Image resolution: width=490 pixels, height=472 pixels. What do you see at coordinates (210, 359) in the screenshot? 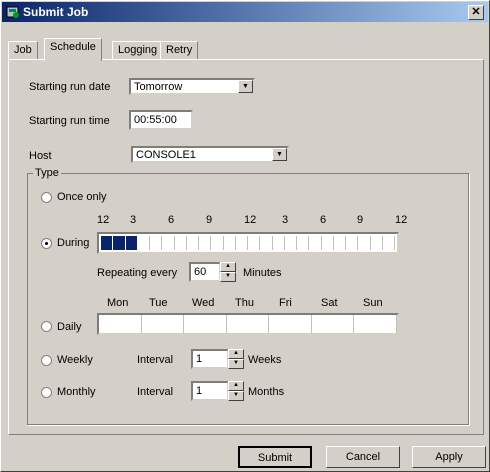
I see `weekly-interval-input: 1` at bounding box center [210, 359].